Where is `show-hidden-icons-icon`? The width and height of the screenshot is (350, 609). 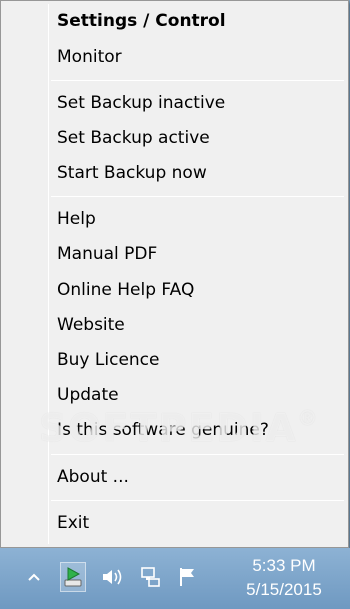
show-hidden-icons-icon is located at coordinates (34, 577).